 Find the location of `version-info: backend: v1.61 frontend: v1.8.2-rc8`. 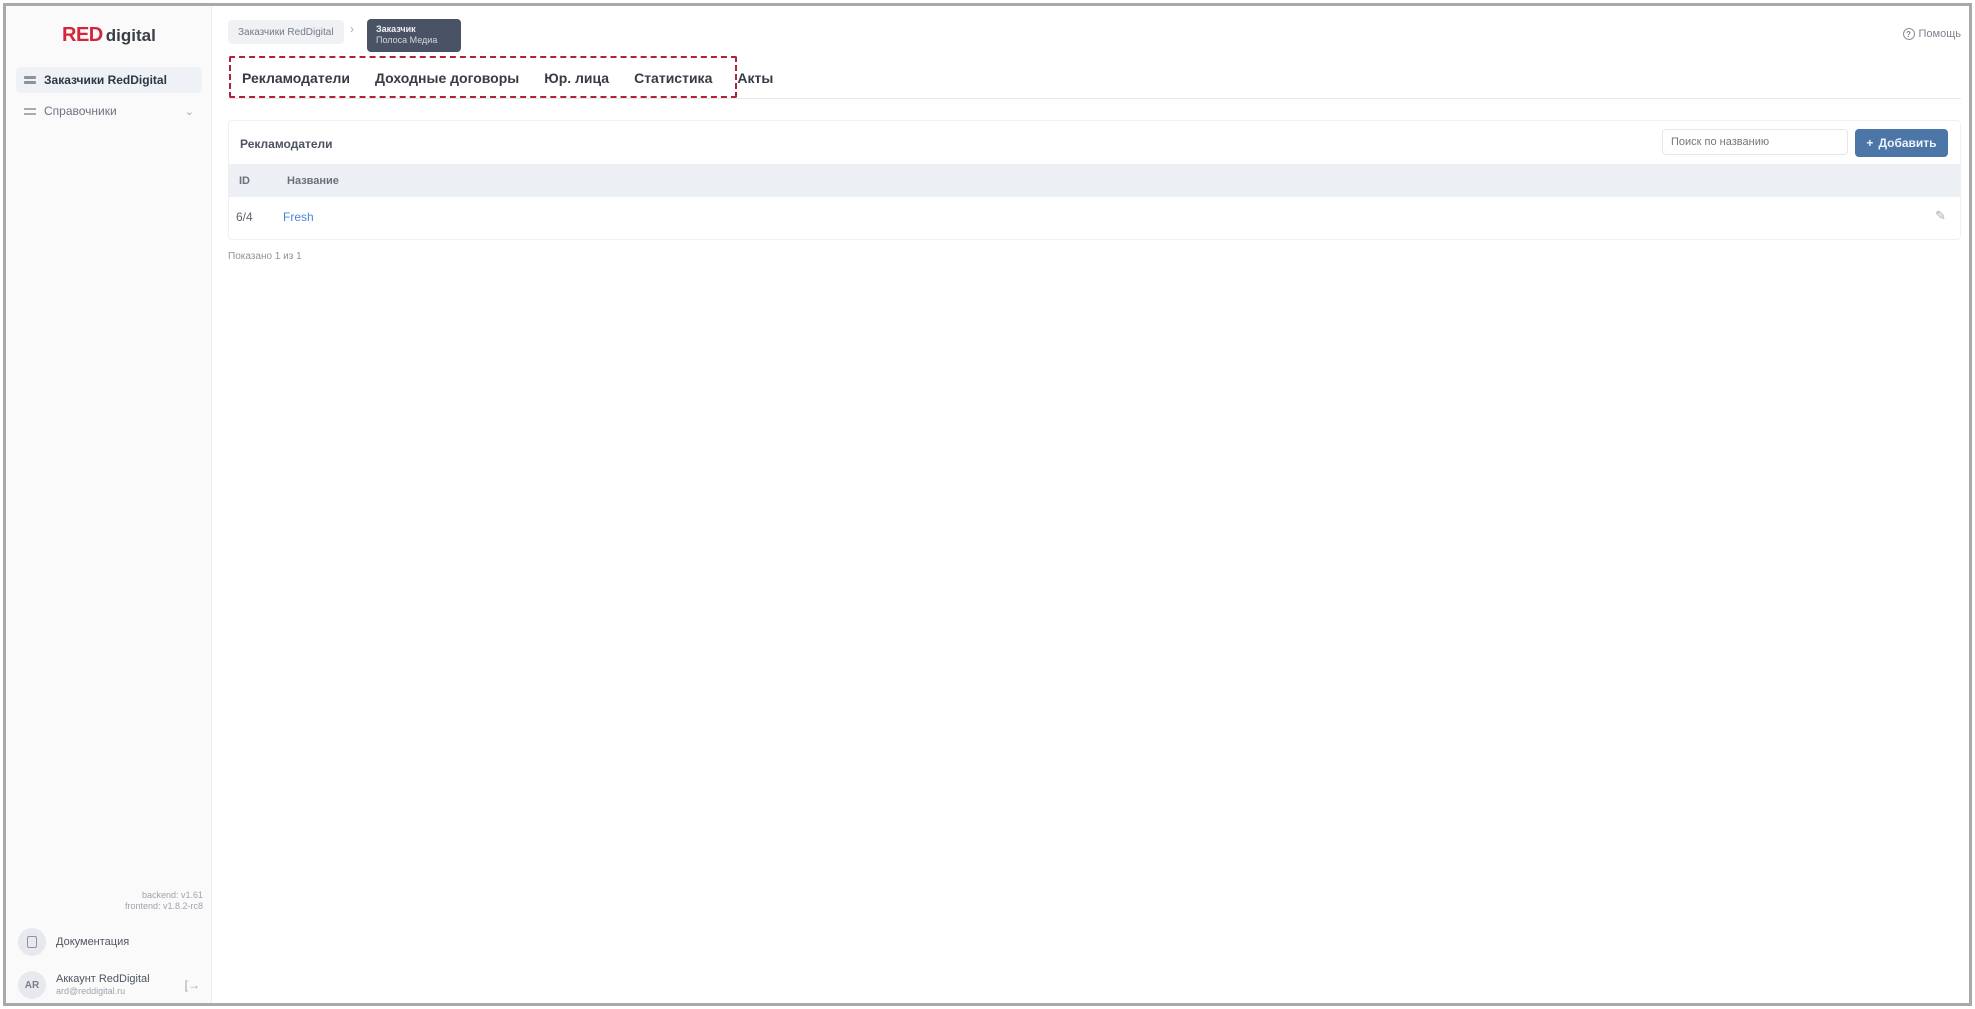

version-info: backend: v1.61 frontend: v1.8.2-rc8 is located at coordinates (164, 901).